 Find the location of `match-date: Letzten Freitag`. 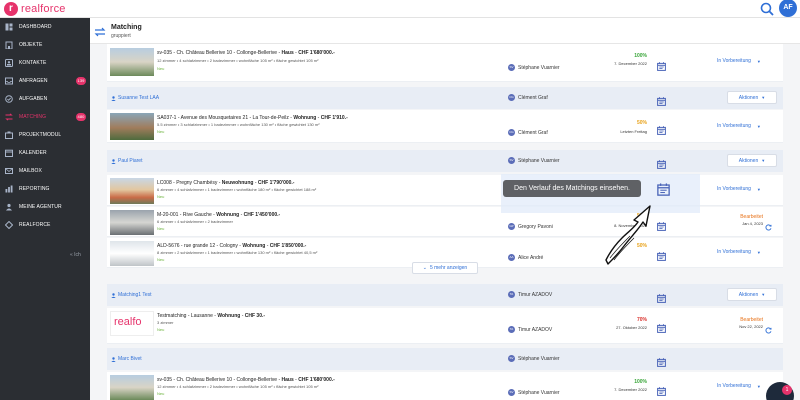

match-date: Letzten Freitag is located at coordinates (633, 131).